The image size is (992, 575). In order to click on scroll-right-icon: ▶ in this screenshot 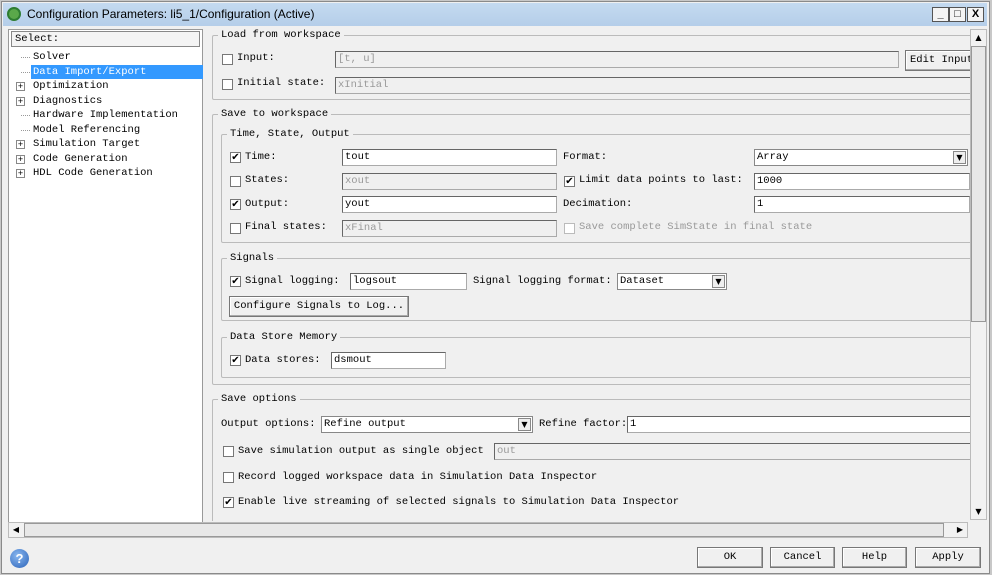, I will do `click(960, 530)`.